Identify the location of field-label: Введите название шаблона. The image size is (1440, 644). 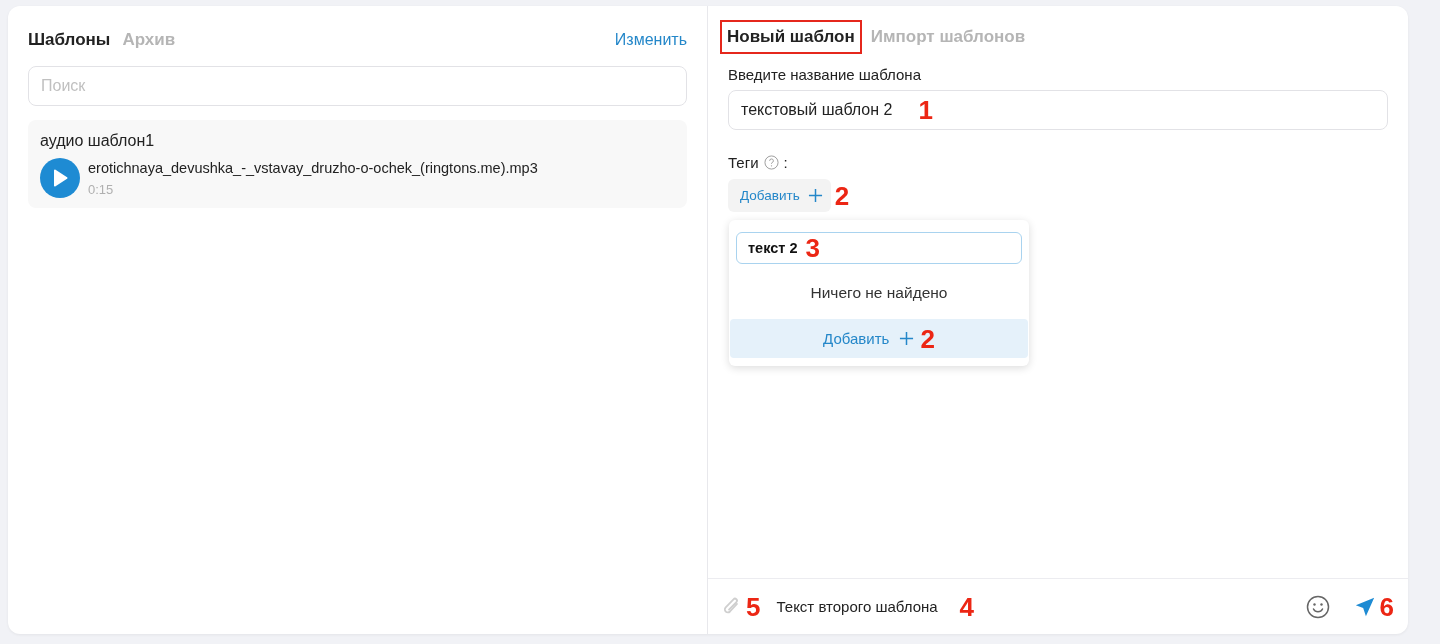
(825, 74).